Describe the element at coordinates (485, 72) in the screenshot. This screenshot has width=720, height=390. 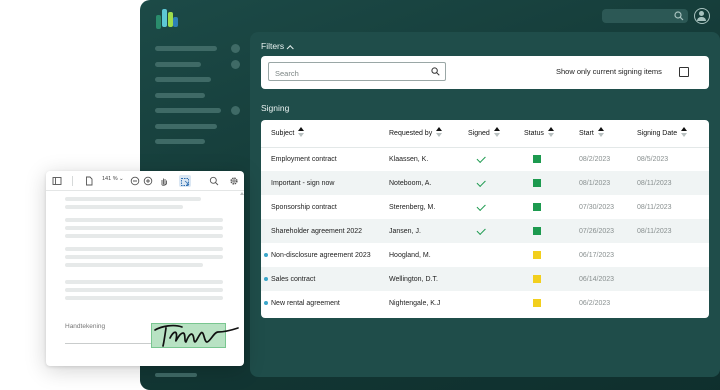
I see `filters-card: Show only current signing items` at that location.